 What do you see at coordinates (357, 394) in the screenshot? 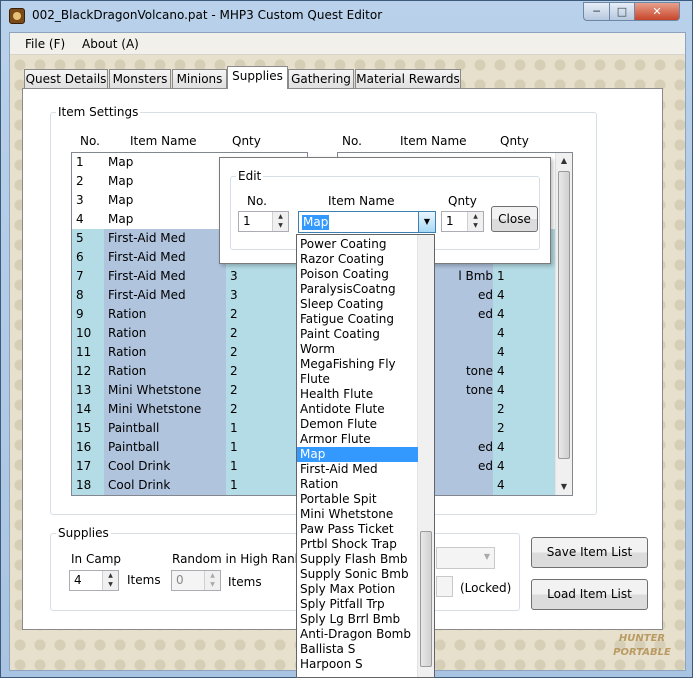
I see `dropdown-item: Health Flute` at bounding box center [357, 394].